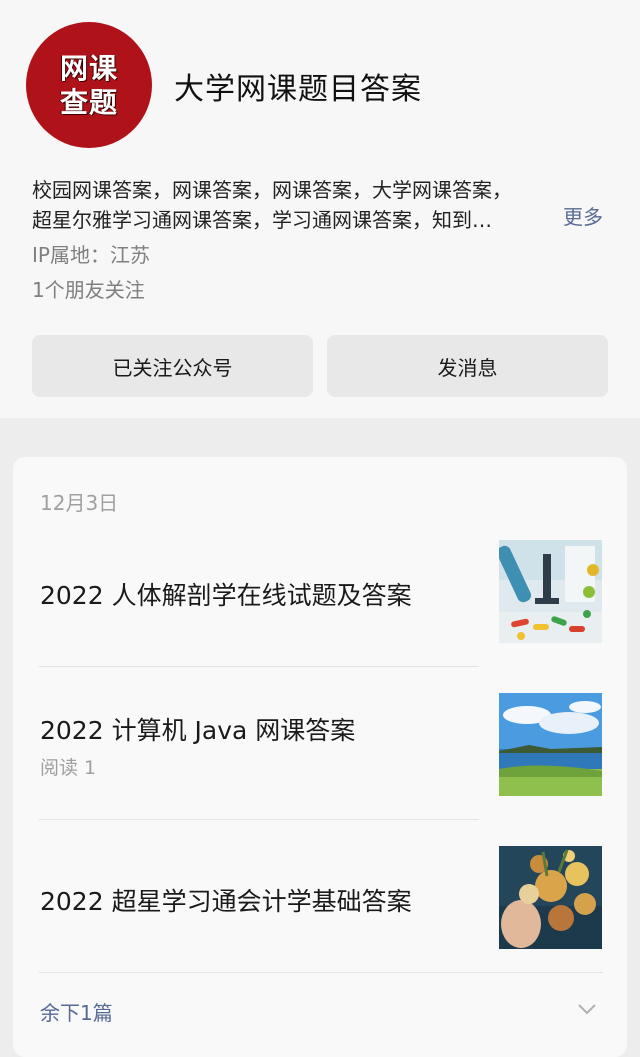 The image size is (640, 1057). What do you see at coordinates (550, 897) in the screenshot?
I see `flowers-portrait-photo-icon` at bounding box center [550, 897].